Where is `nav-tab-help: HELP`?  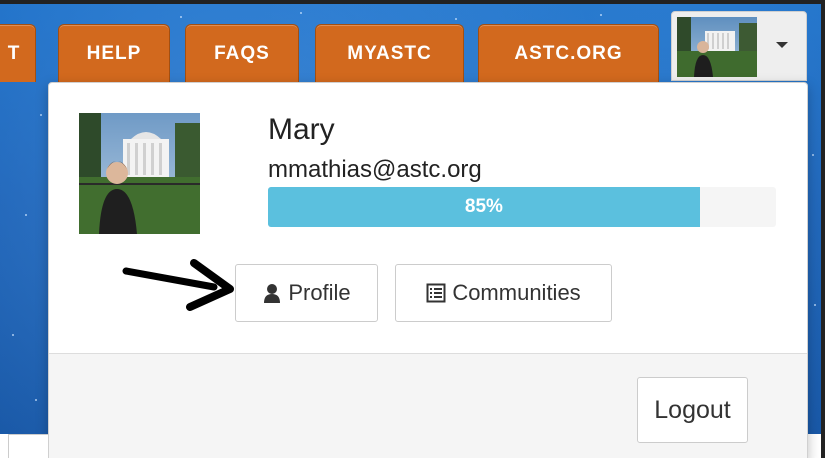 nav-tab-help: HELP is located at coordinates (114, 53).